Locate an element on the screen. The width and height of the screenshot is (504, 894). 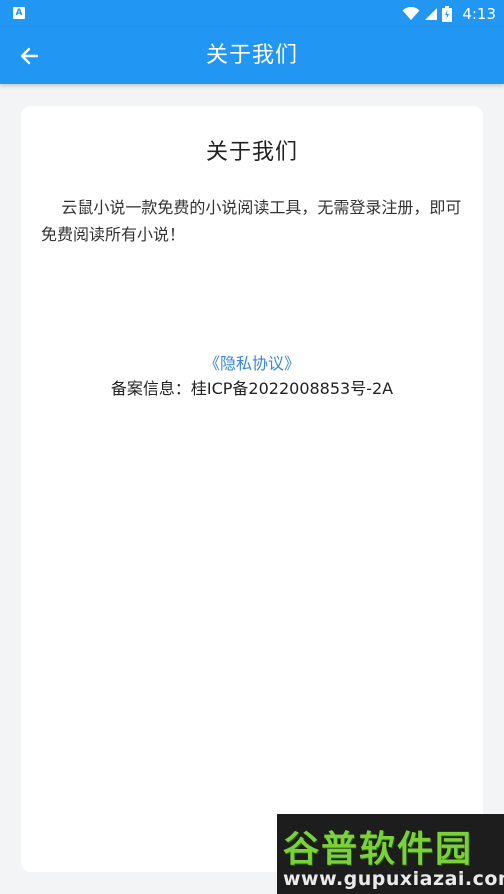
clock: 4:13 is located at coordinates (479, 13).